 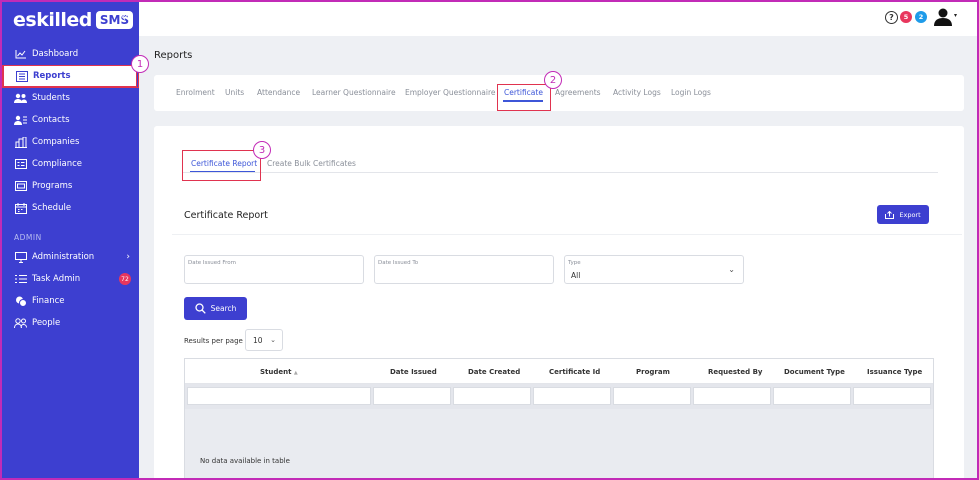 What do you see at coordinates (412, 396) in the screenshot?
I see `filter-input-date-issued` at bounding box center [412, 396].